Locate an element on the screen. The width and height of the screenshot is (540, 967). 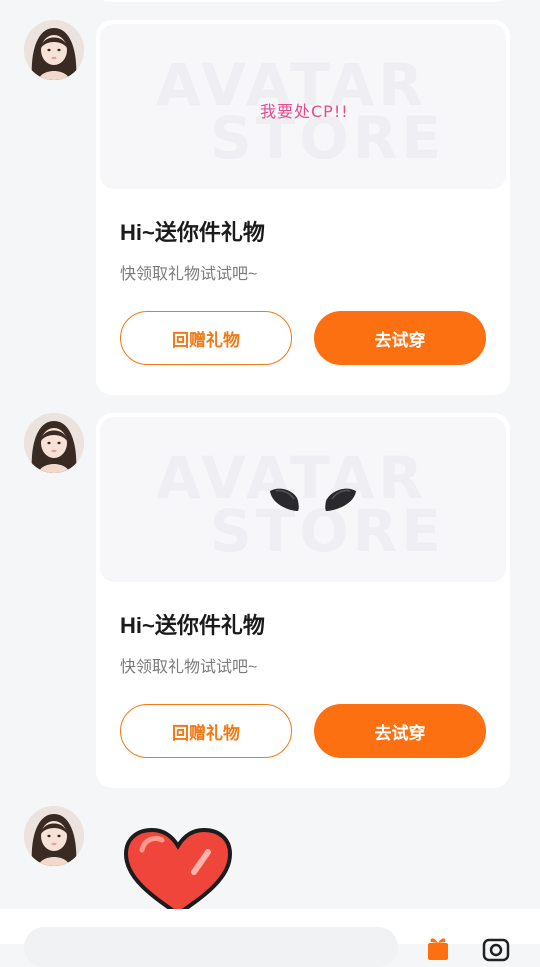
bottom-input-bar is located at coordinates (270, 938).